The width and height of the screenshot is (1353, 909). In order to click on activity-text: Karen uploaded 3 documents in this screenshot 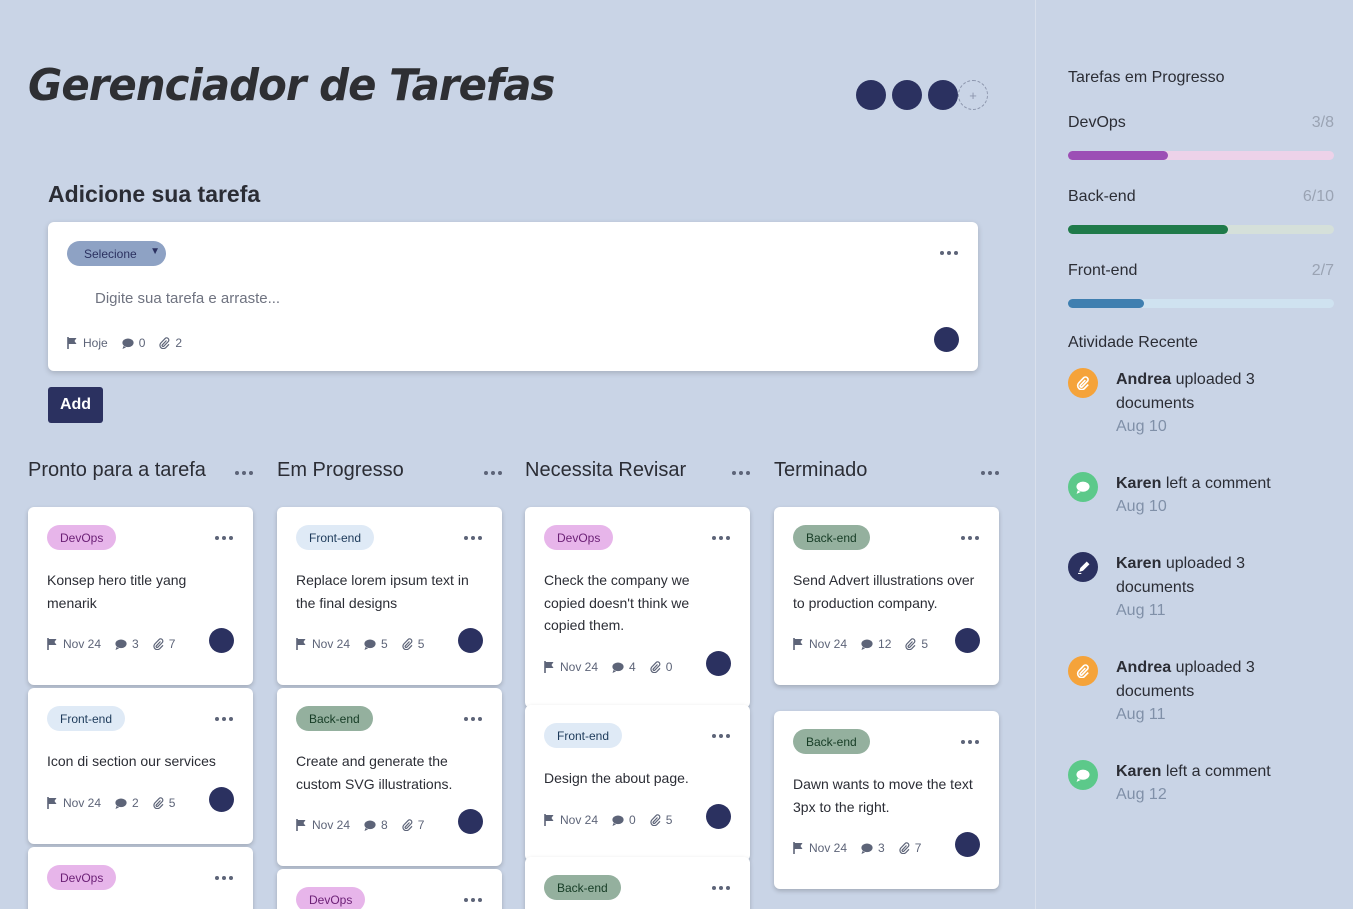, I will do `click(1221, 576)`.